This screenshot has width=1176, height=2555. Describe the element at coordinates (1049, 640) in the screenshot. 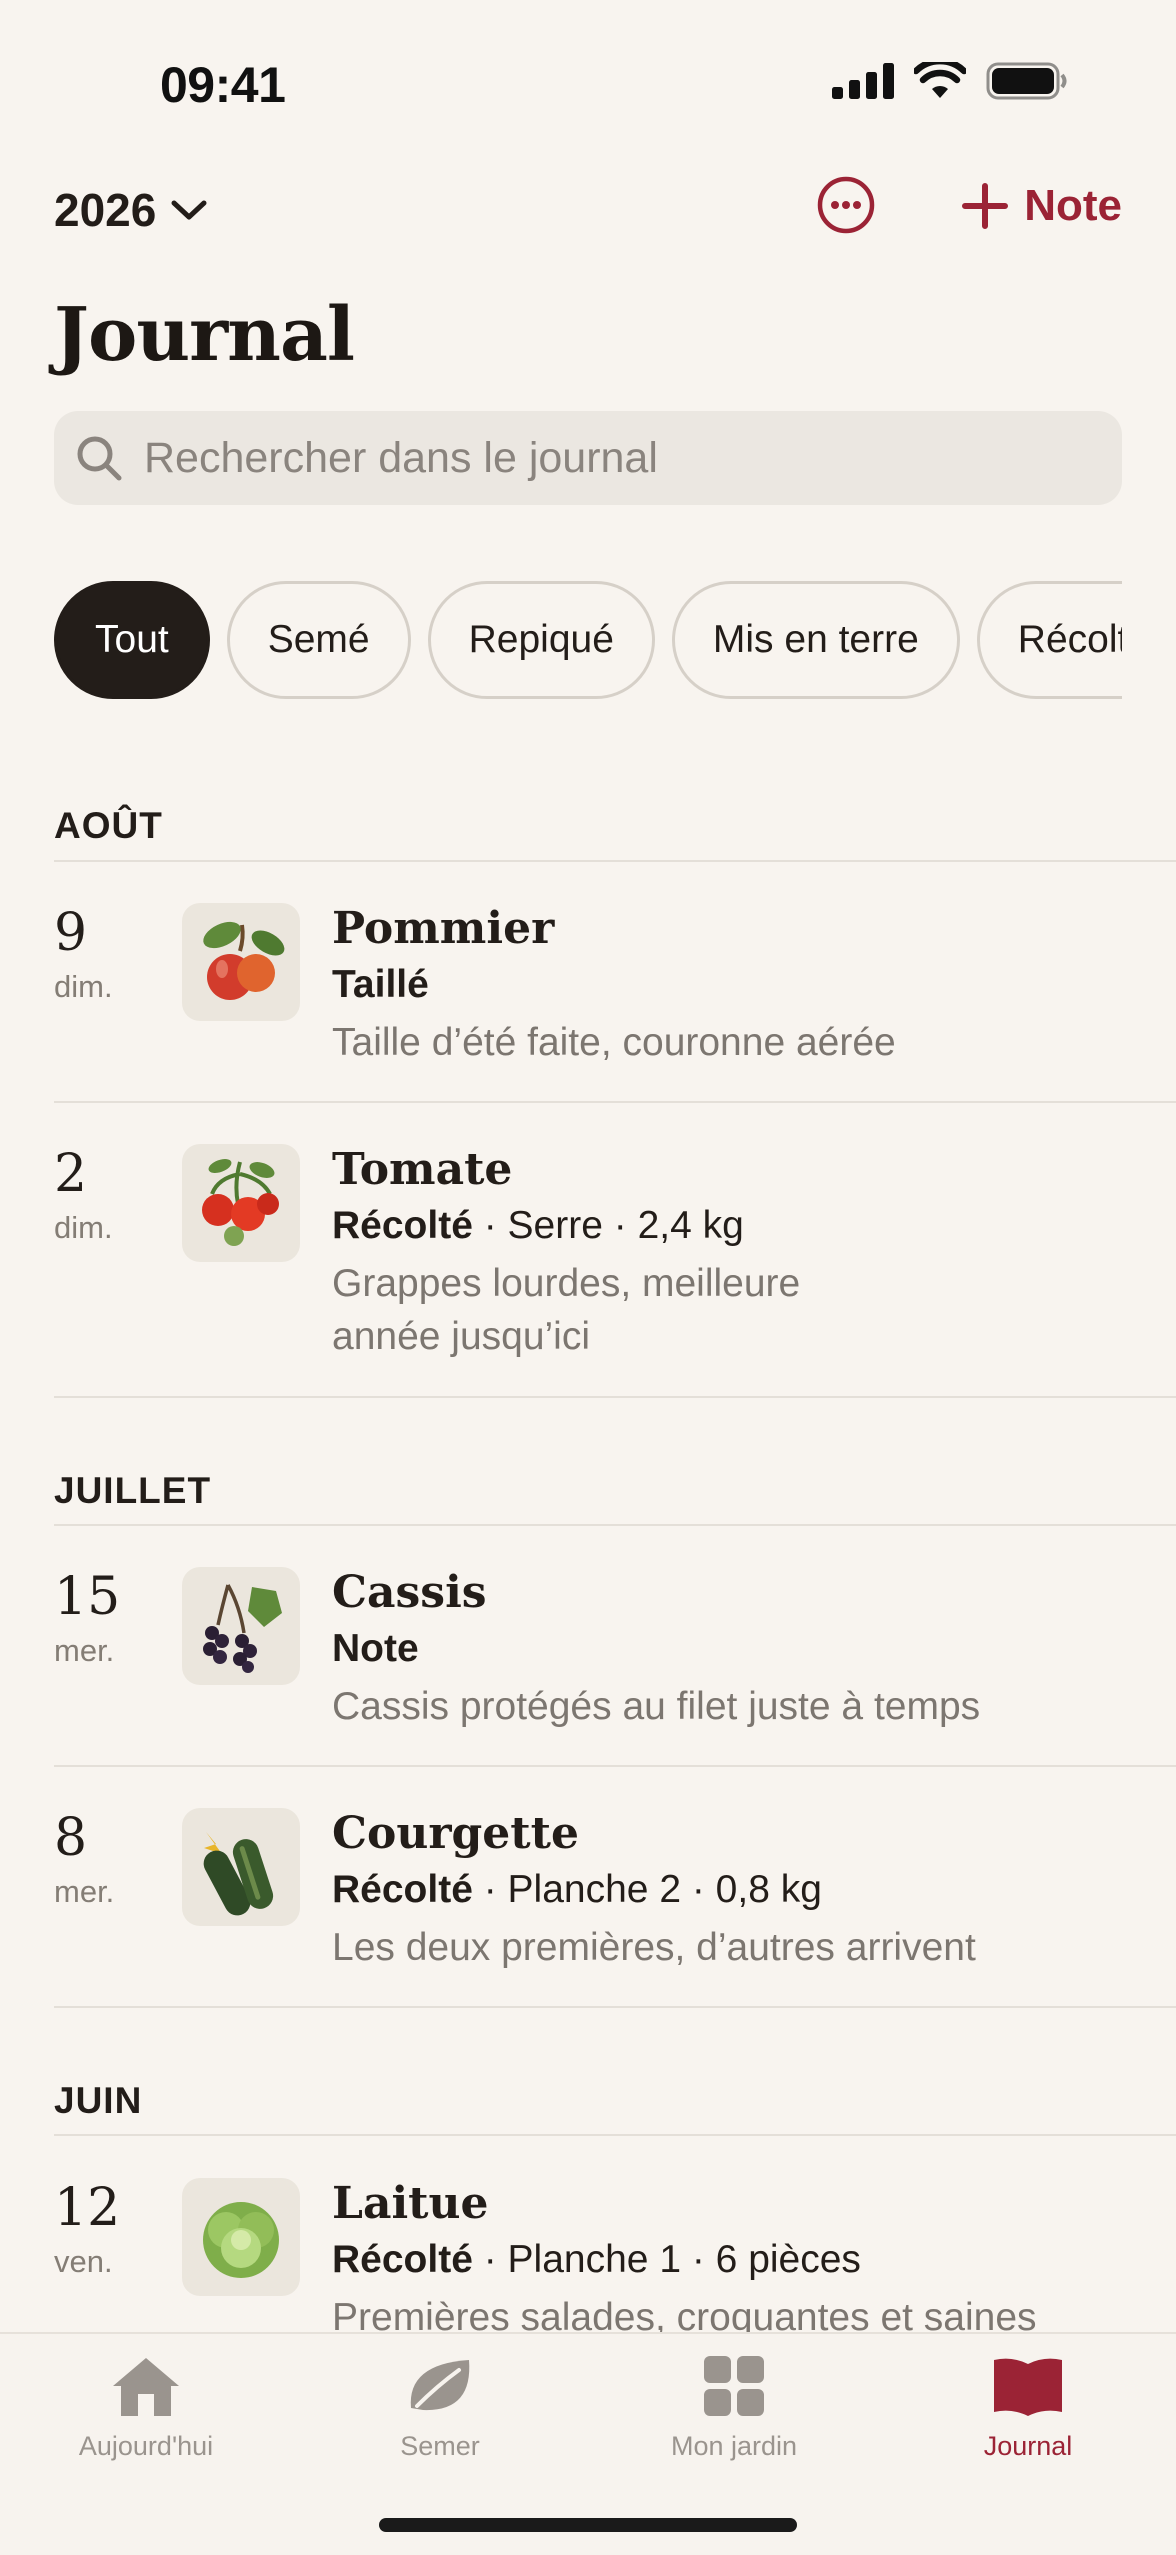

I see `filter-chip-recolte: Récolté` at that location.